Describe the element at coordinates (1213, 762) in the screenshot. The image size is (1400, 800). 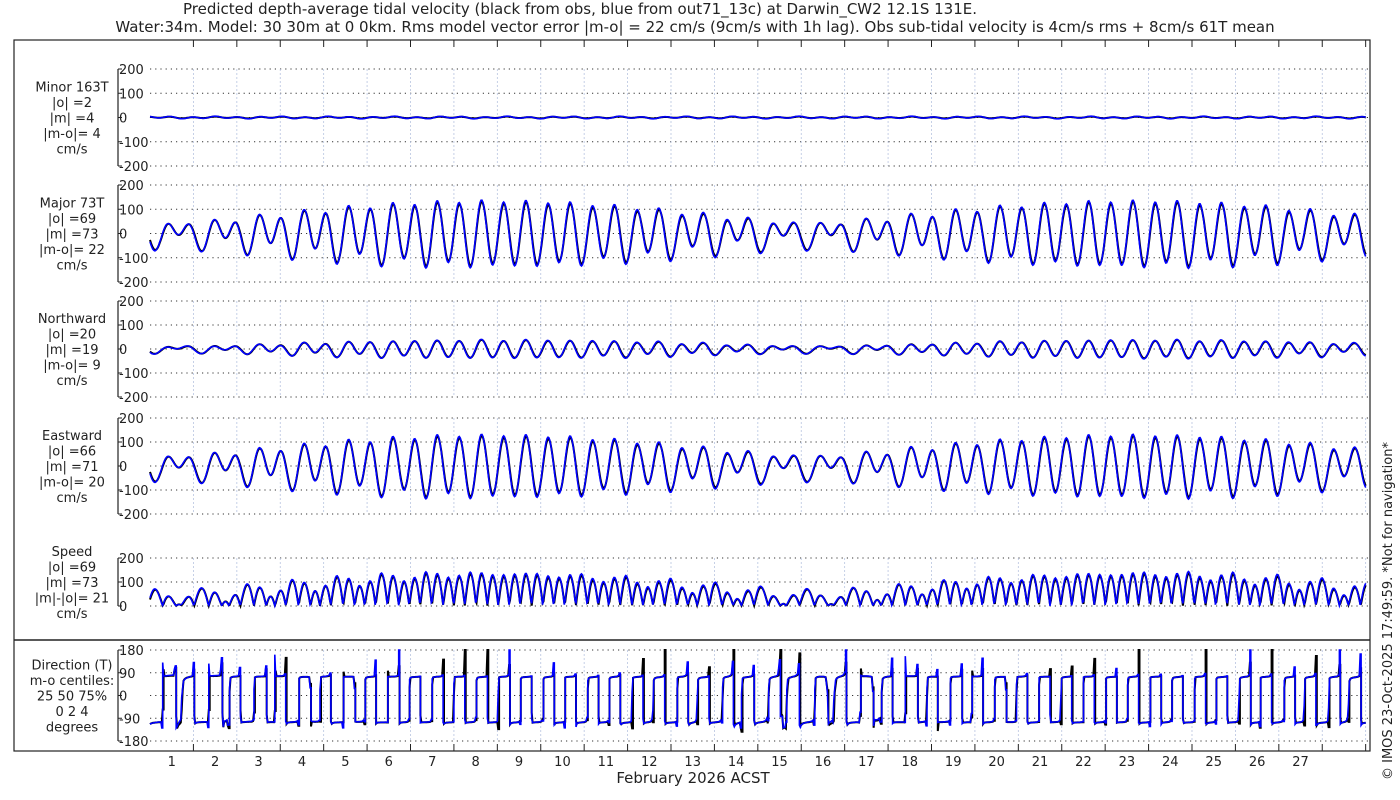
I see `x-tick-label: 25` at that location.